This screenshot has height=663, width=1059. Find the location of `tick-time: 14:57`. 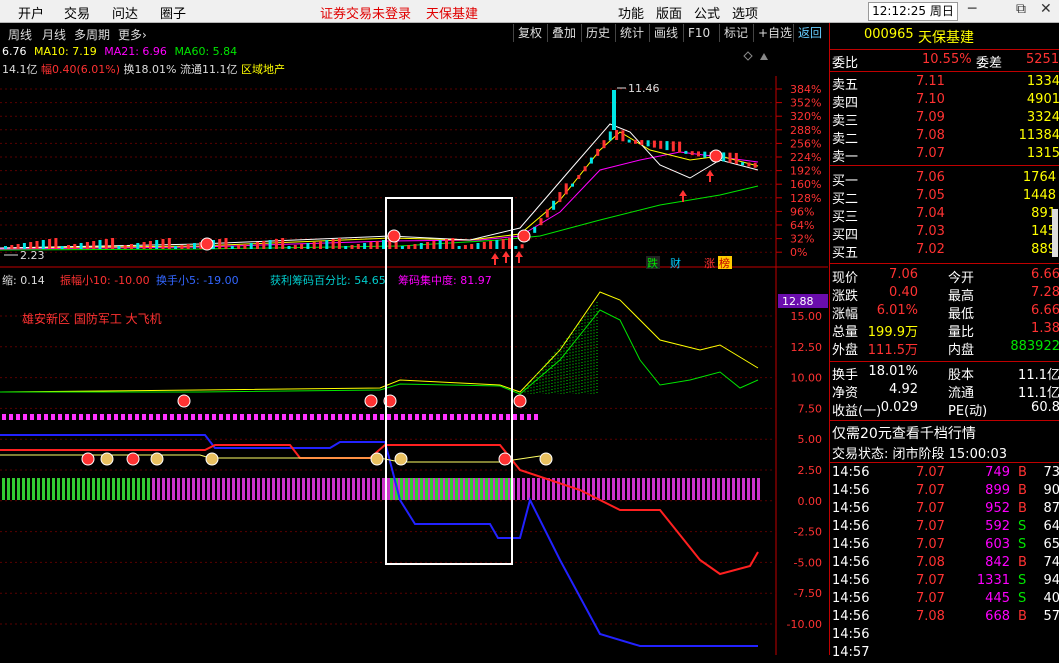

tick-time: 14:57 is located at coordinates (851, 652).